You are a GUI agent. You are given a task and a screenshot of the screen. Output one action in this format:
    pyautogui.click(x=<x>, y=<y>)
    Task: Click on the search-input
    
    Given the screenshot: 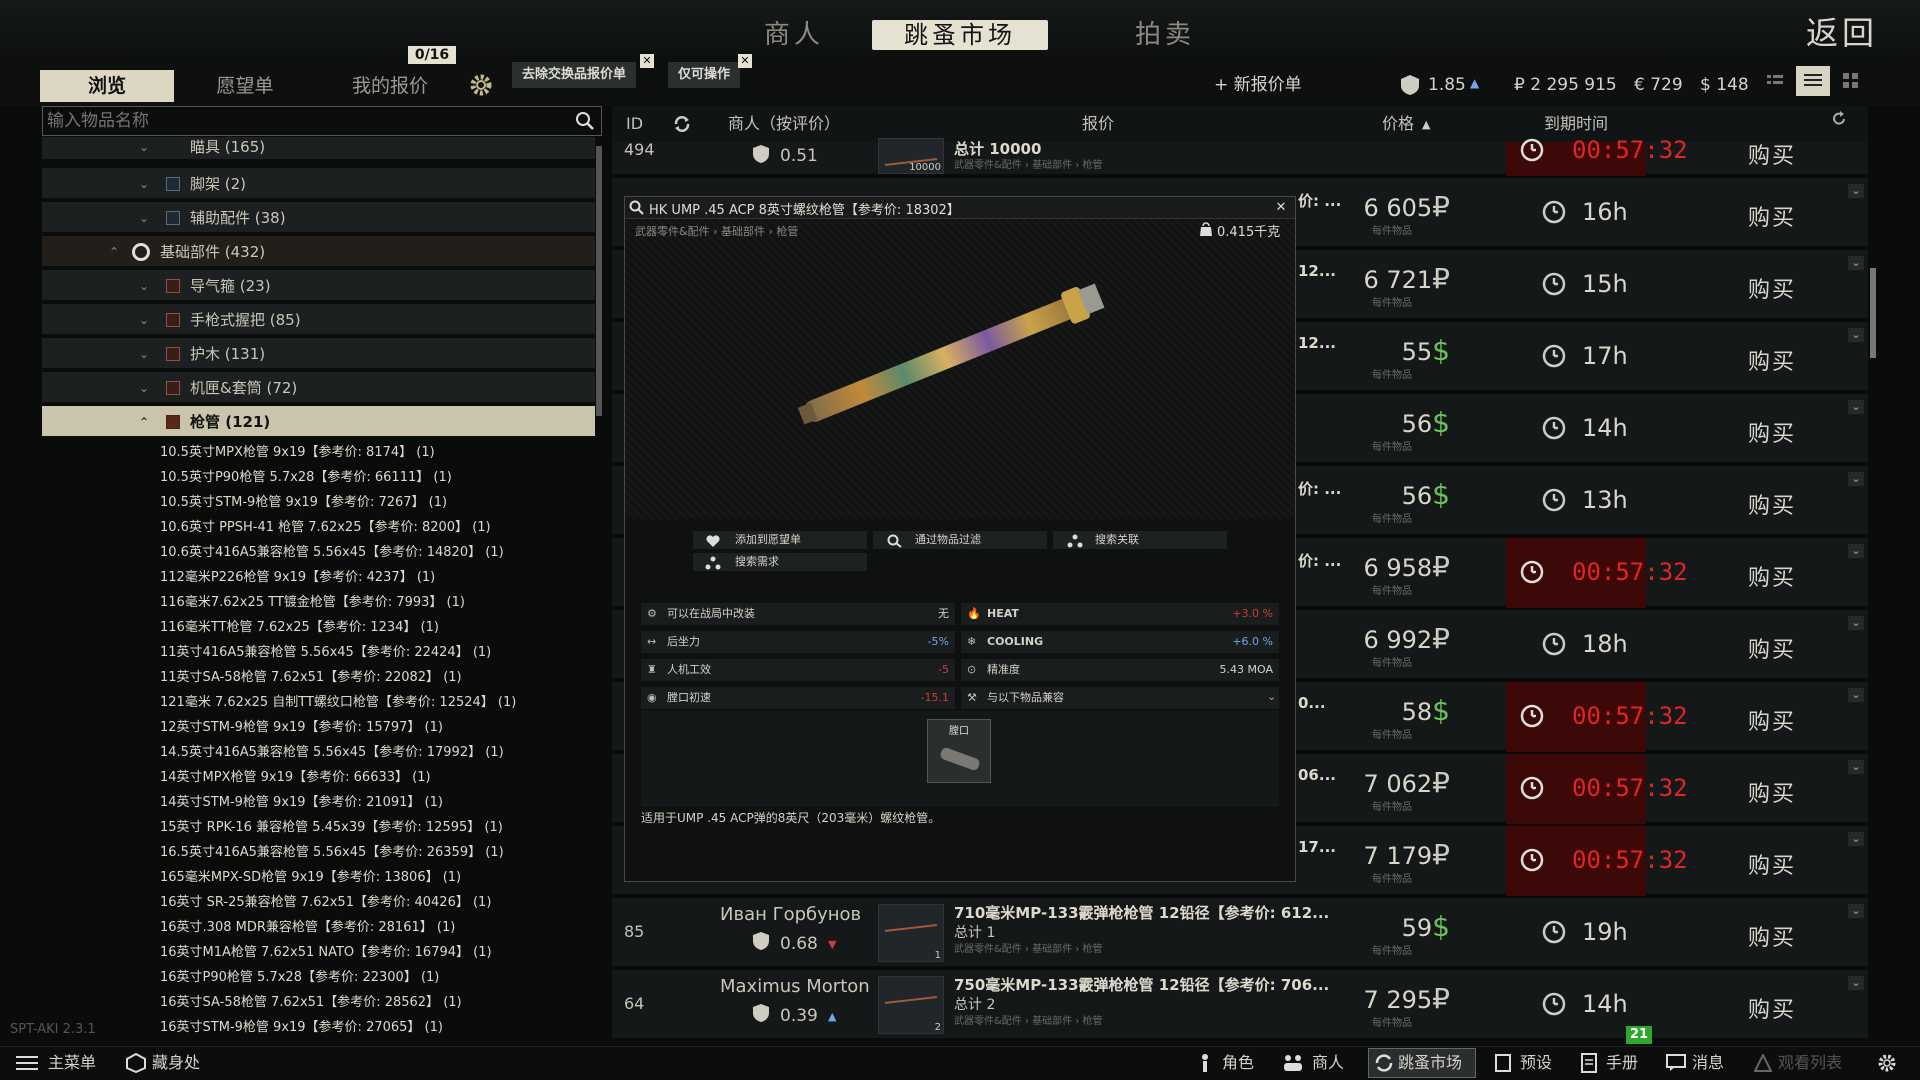 What is the action you would take?
    pyautogui.click(x=307, y=121)
    